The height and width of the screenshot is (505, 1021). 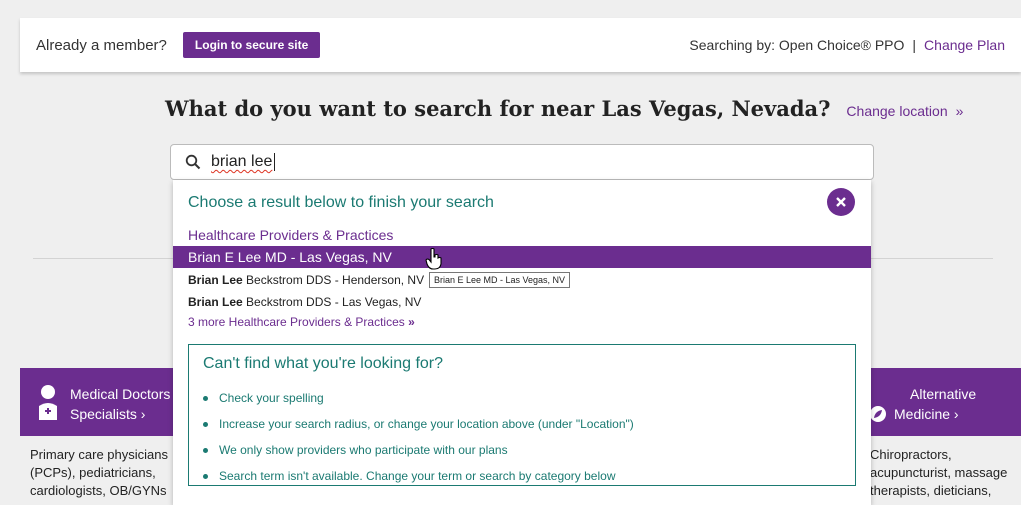 I want to click on help-item: Check your spelling, so click(x=418, y=398).